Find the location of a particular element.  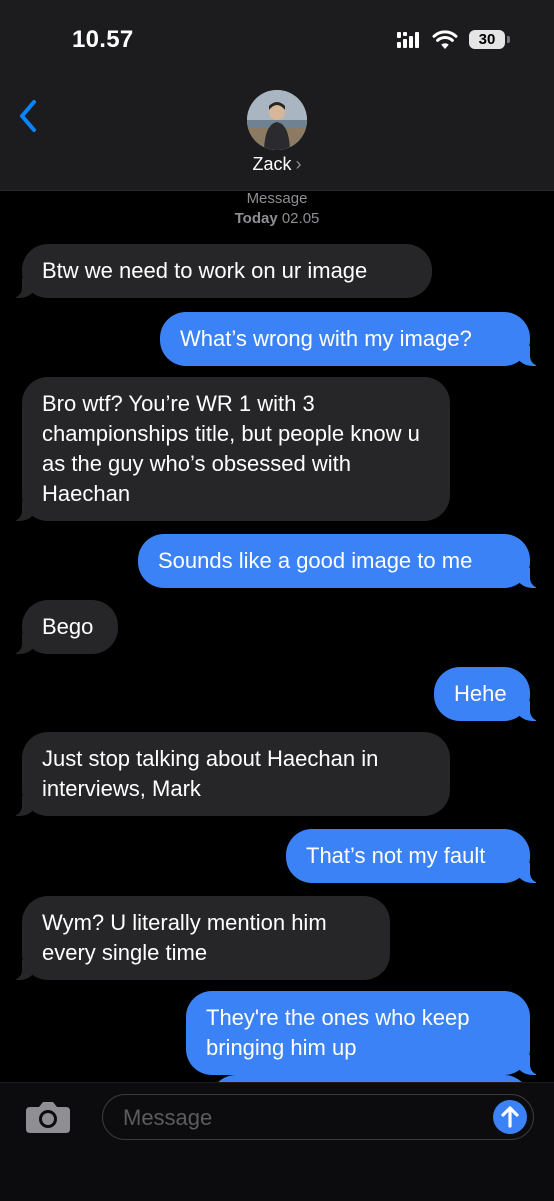

message-text: Bego is located at coordinates (68, 626).